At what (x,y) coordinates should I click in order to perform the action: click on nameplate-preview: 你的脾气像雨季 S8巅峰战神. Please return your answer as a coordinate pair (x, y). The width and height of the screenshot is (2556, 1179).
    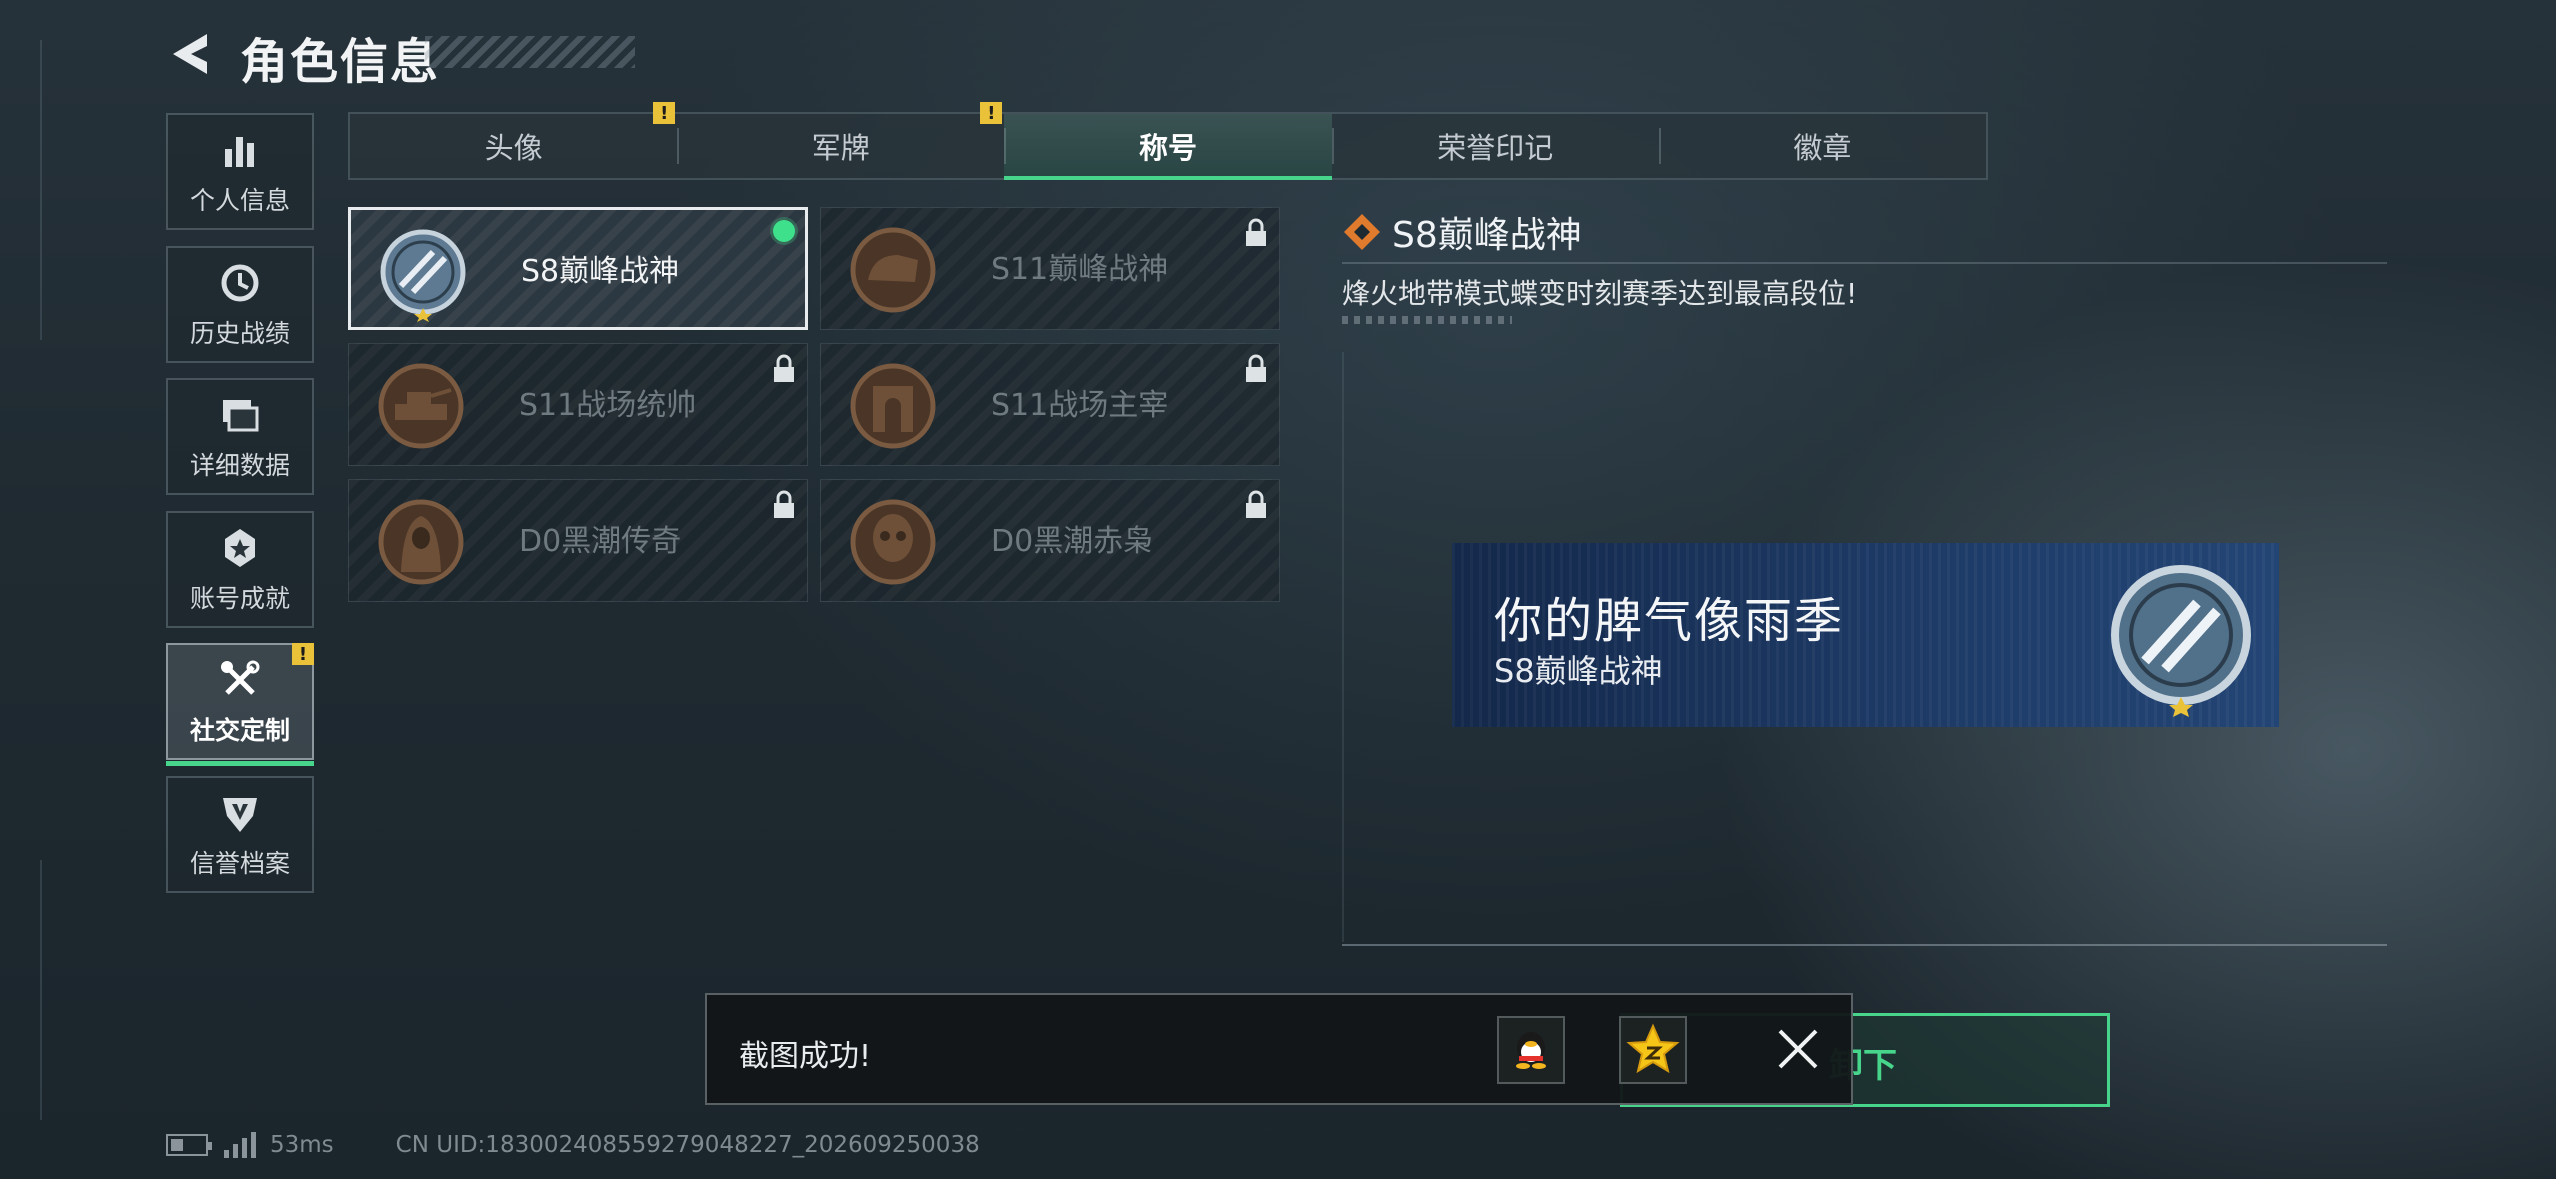
    Looking at the image, I should click on (1865, 635).